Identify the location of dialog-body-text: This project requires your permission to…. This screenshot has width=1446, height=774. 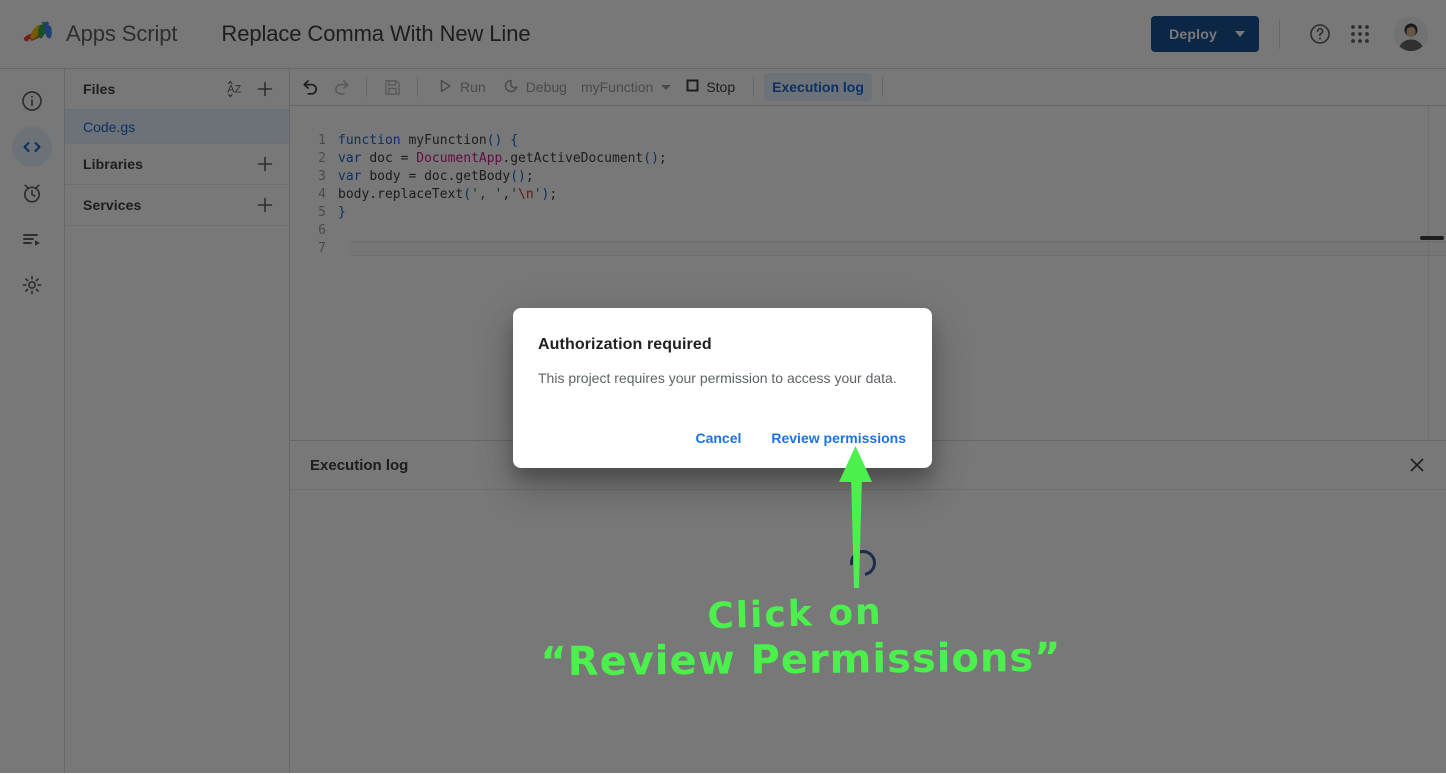
(722, 371).